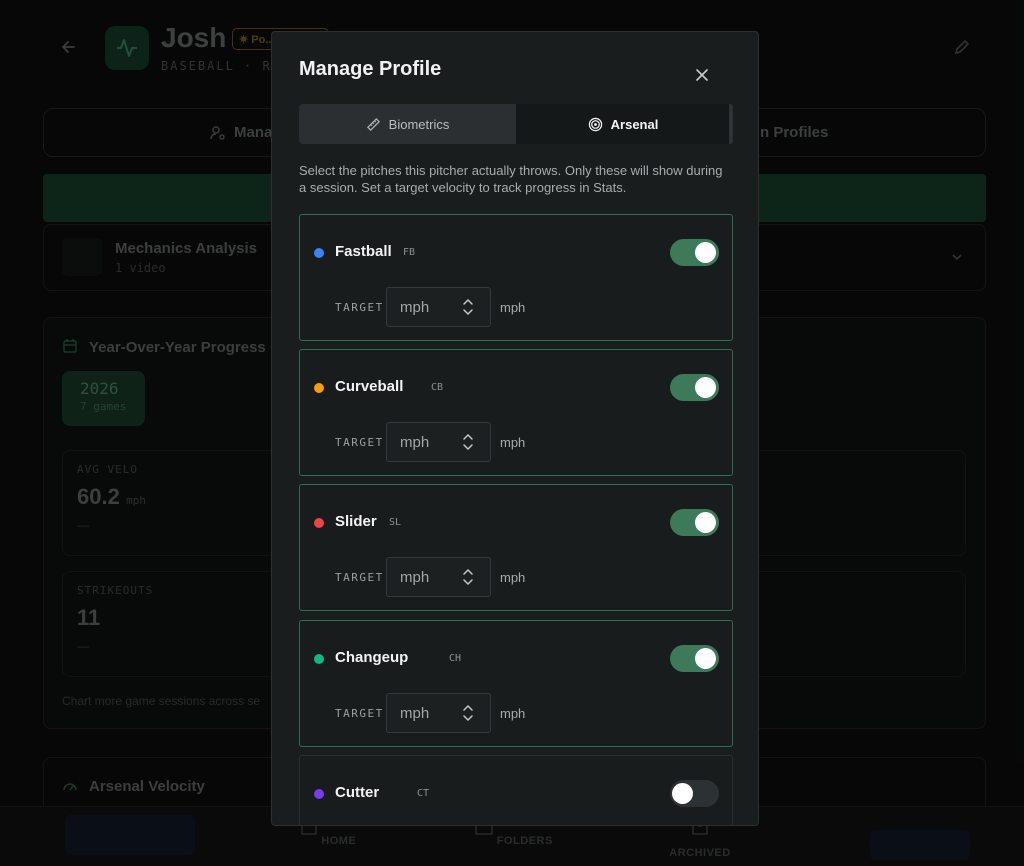 The image size is (1024, 866). I want to click on pitch-color-dot: #7c3aed, so click(319, 794).